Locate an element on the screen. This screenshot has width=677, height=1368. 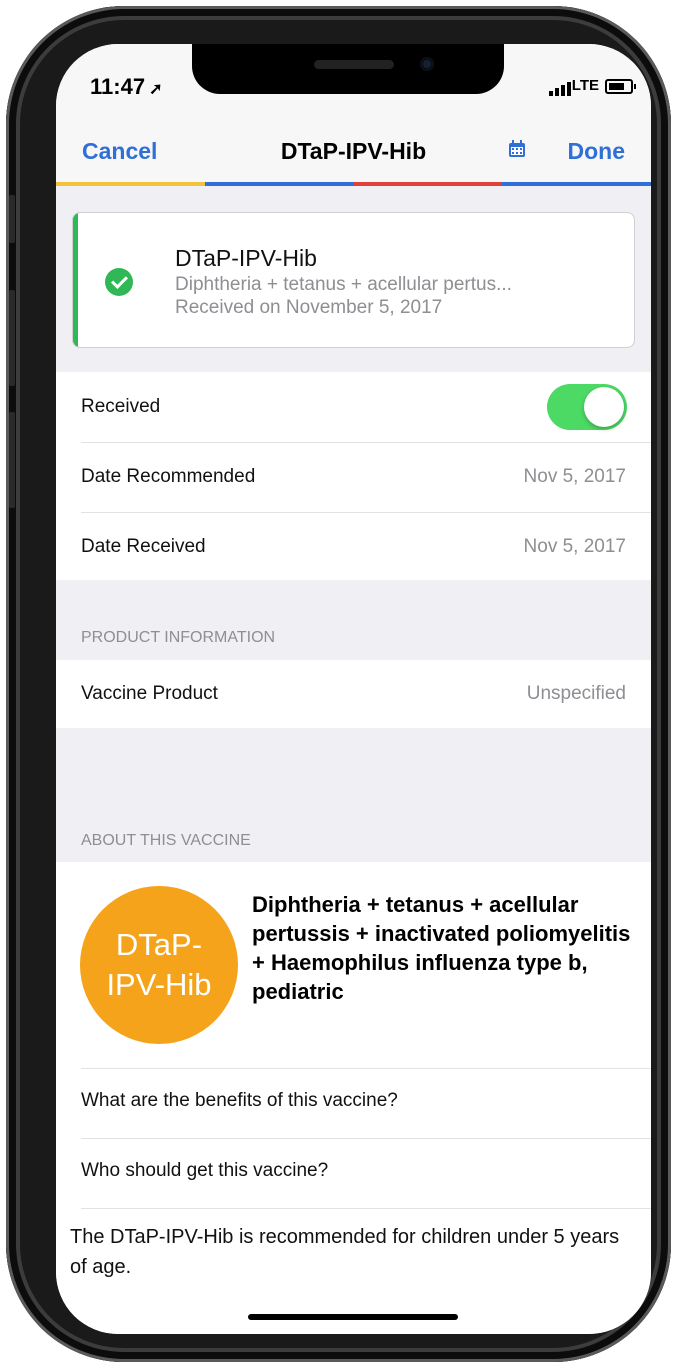
notch is located at coordinates (348, 69).